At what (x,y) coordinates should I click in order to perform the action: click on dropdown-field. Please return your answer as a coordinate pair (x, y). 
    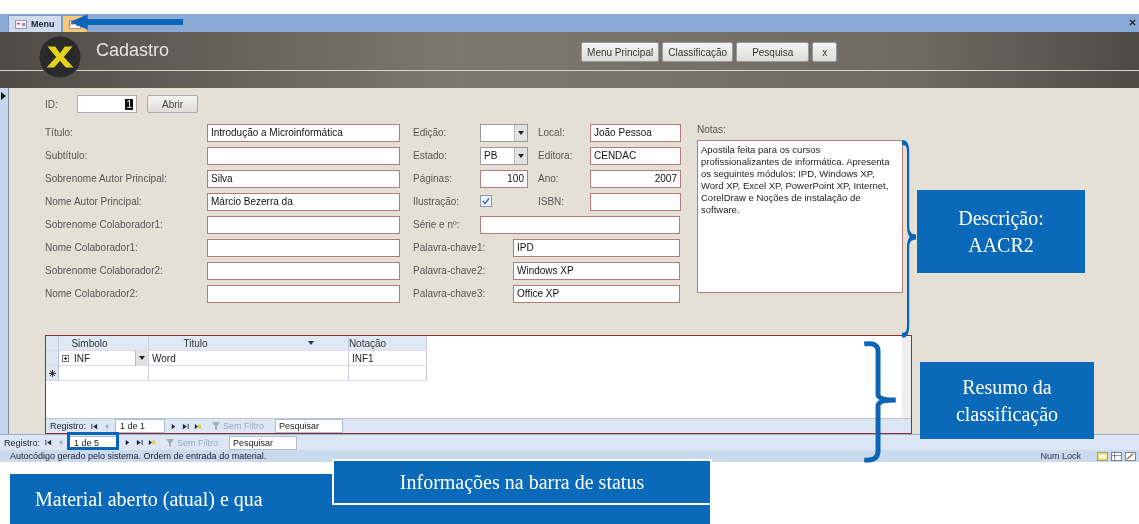
    Looking at the image, I should click on (504, 132).